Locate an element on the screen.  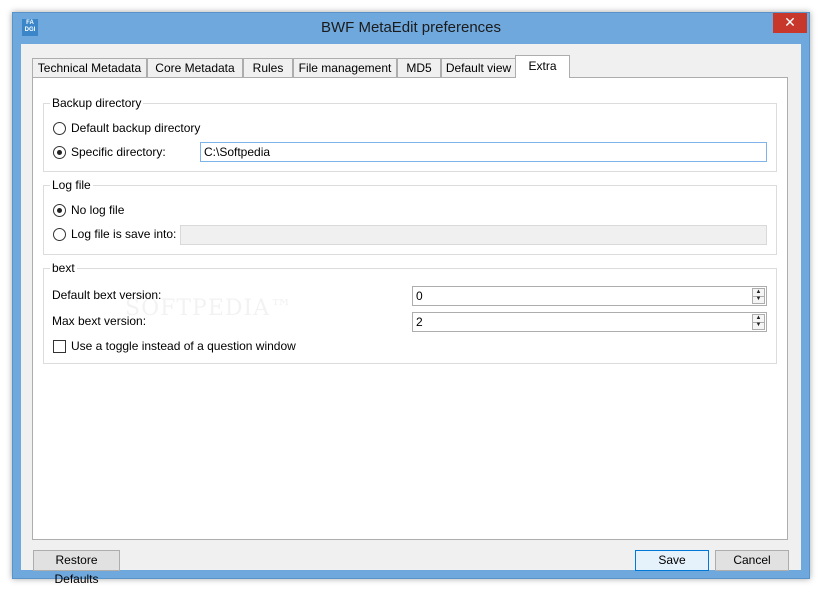
log-file-save-radio is located at coordinates (59, 234).